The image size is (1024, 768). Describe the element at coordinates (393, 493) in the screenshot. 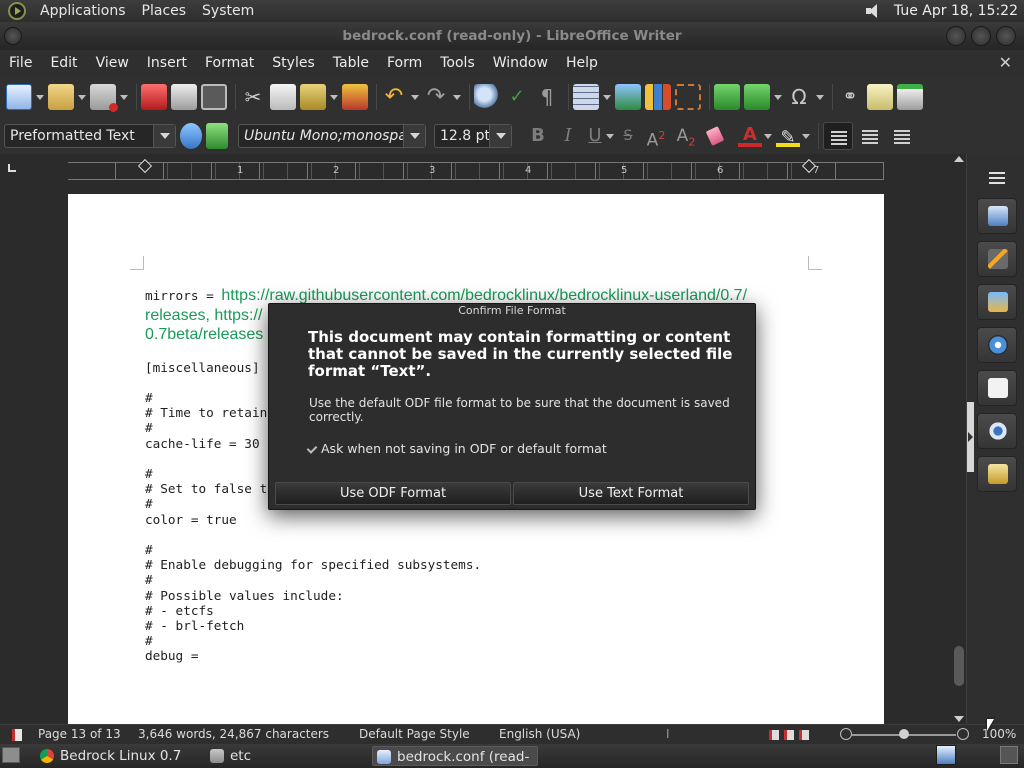

I see `use-odf-format-button: Use ODF Format` at that location.